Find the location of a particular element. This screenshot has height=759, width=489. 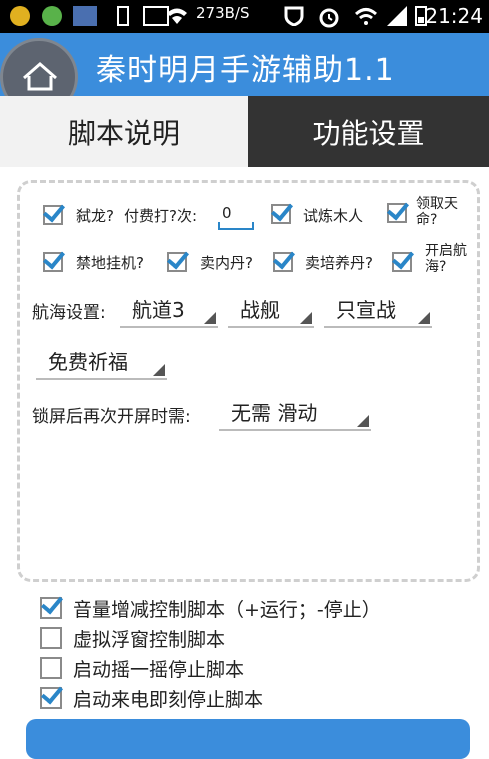

home-icon is located at coordinates (40, 76).